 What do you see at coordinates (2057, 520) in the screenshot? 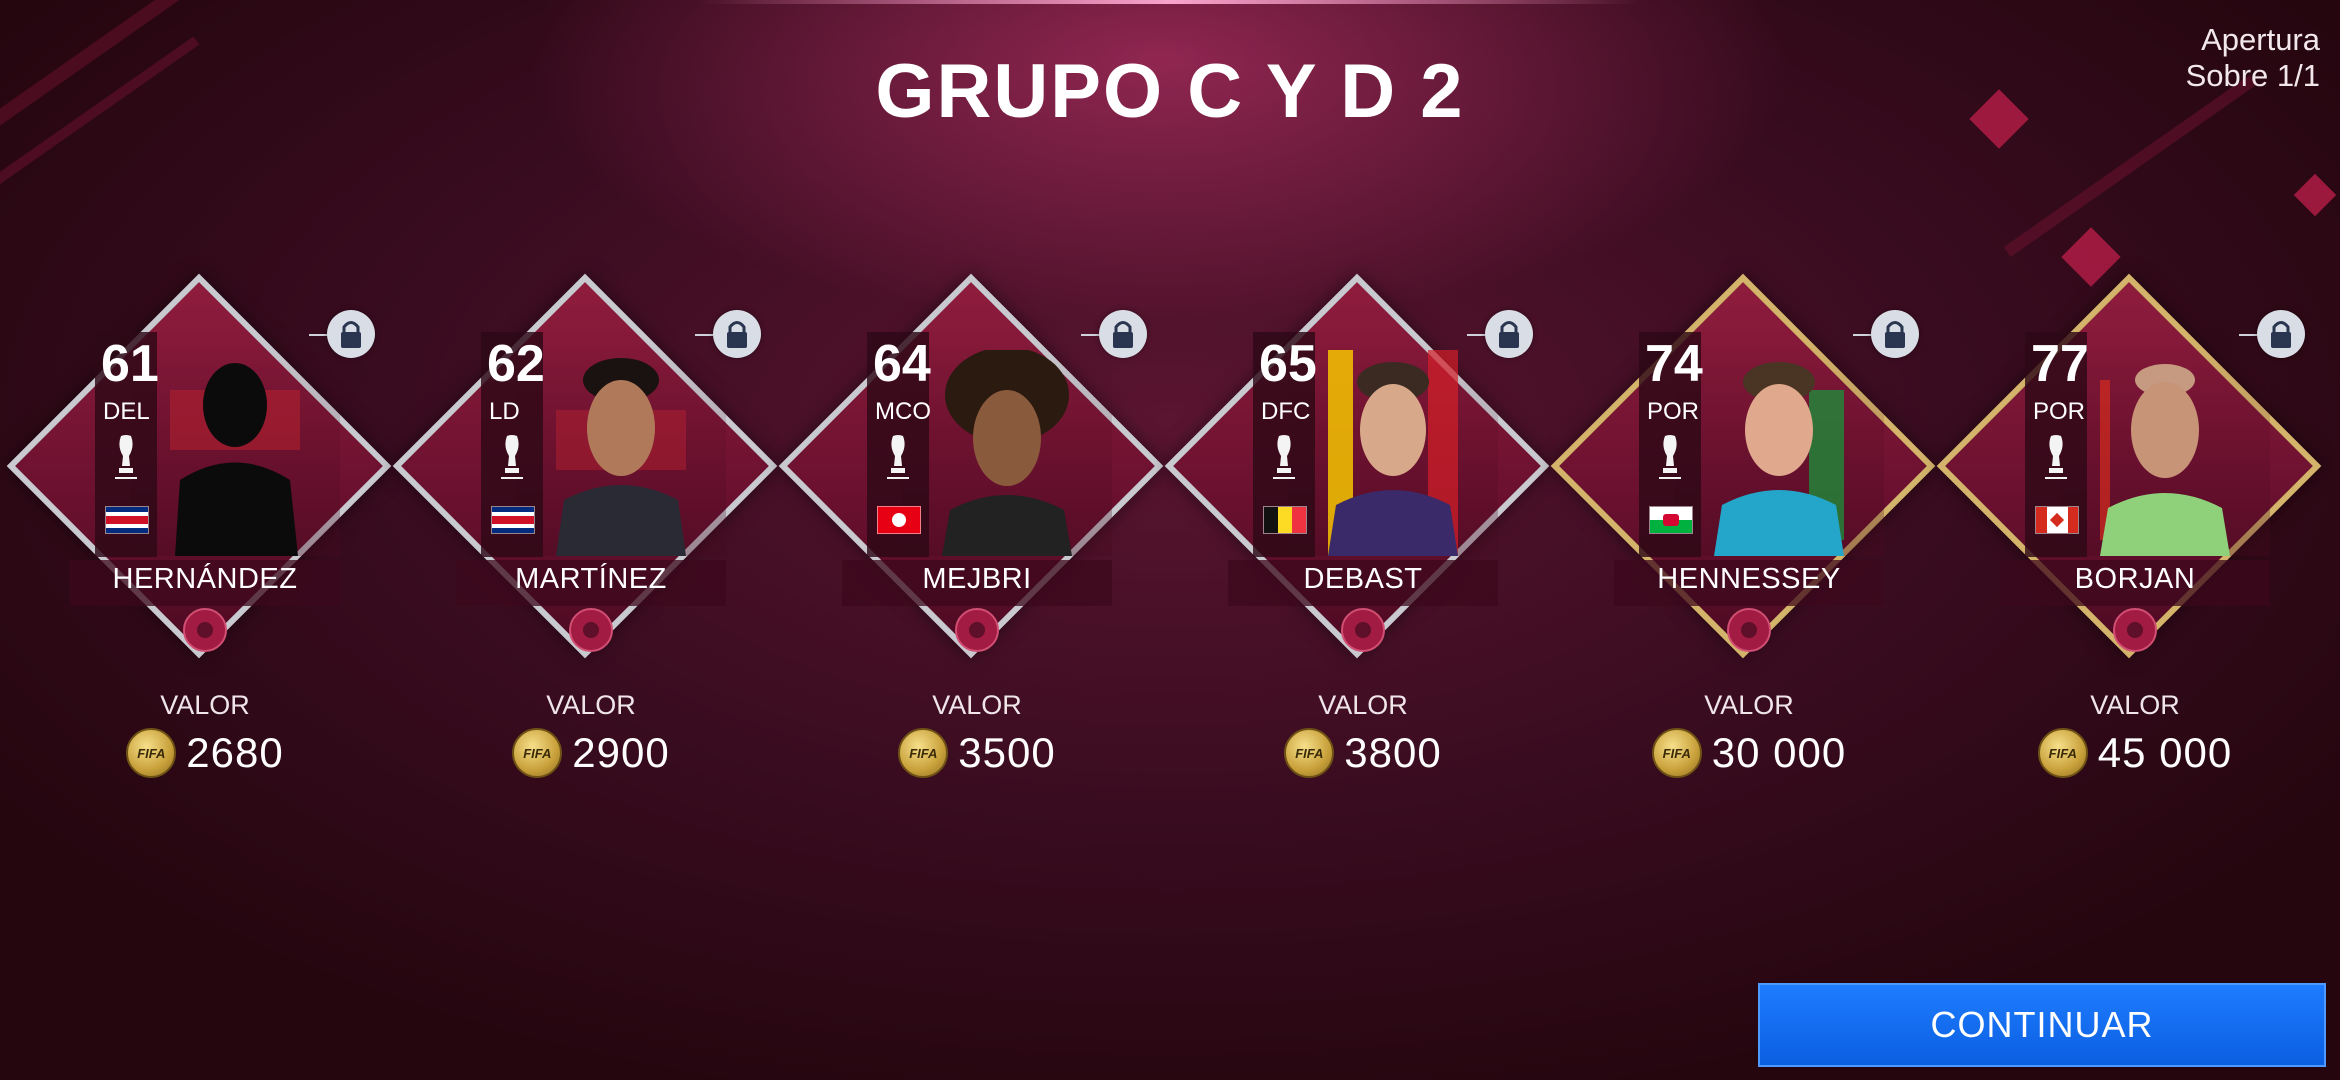
I see `flag-canada-icon` at bounding box center [2057, 520].